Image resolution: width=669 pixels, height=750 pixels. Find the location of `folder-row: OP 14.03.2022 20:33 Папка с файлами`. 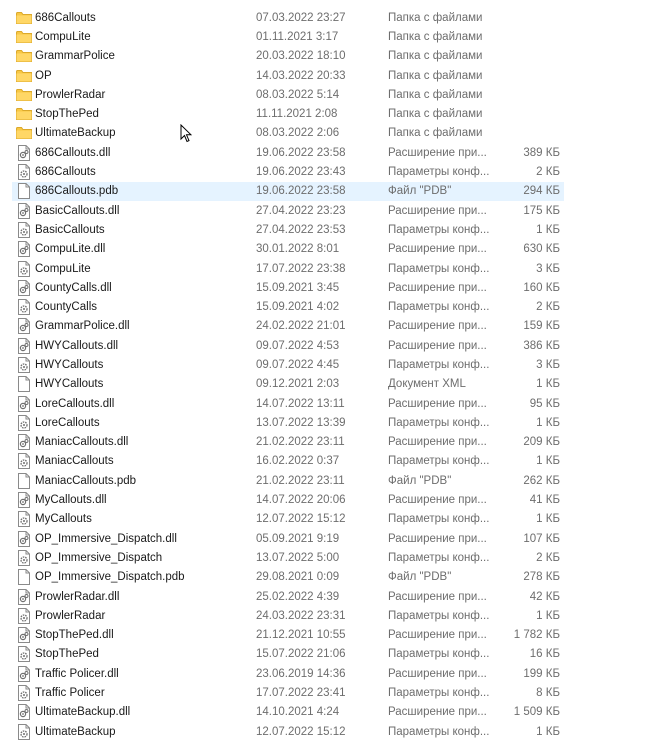

folder-row: OP 14.03.2022 20:33 Папка с файлами is located at coordinates (288, 75).